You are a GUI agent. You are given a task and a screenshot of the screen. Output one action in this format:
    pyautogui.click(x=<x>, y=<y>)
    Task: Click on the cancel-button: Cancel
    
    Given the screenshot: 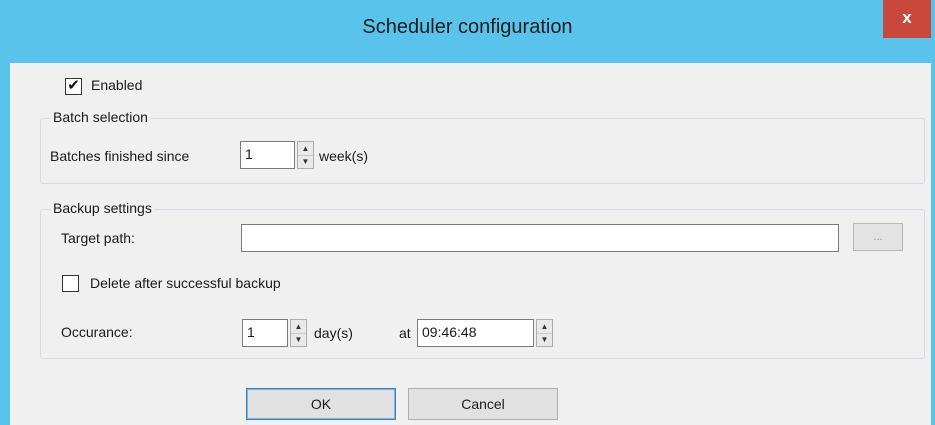 What is the action you would take?
    pyautogui.click(x=483, y=404)
    